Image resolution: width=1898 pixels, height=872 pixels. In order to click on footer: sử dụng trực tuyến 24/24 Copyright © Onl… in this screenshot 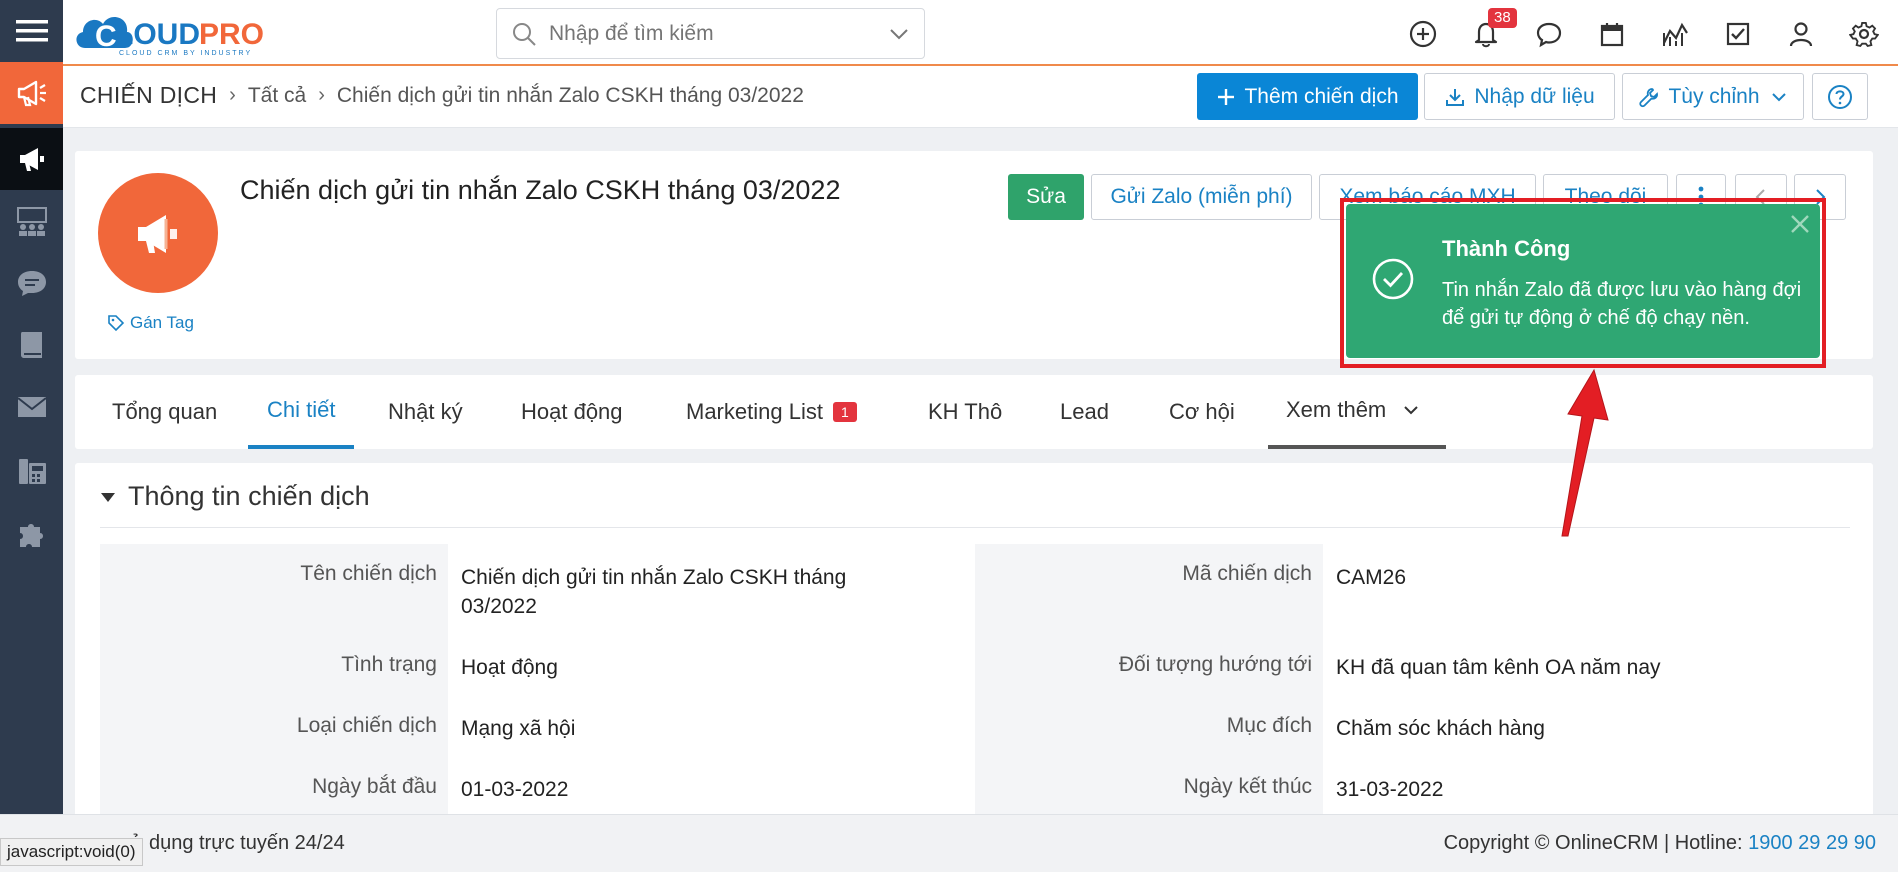, I will do `click(949, 843)`.